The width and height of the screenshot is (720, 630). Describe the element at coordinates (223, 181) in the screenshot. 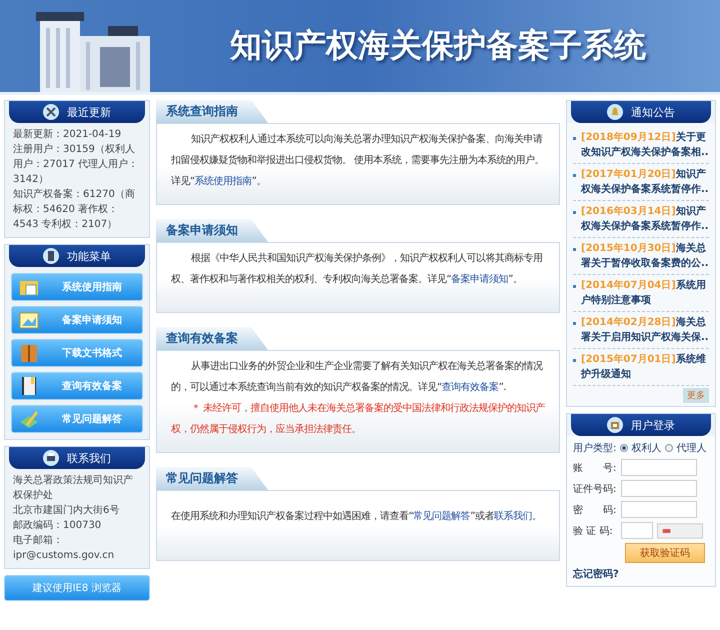

I see `link: 系统使用指南` at that location.